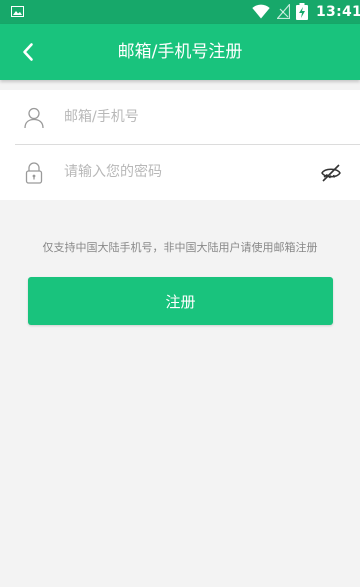 This screenshot has height=587, width=360. What do you see at coordinates (180, 12) in the screenshot?
I see `status-bar: 13:41` at bounding box center [180, 12].